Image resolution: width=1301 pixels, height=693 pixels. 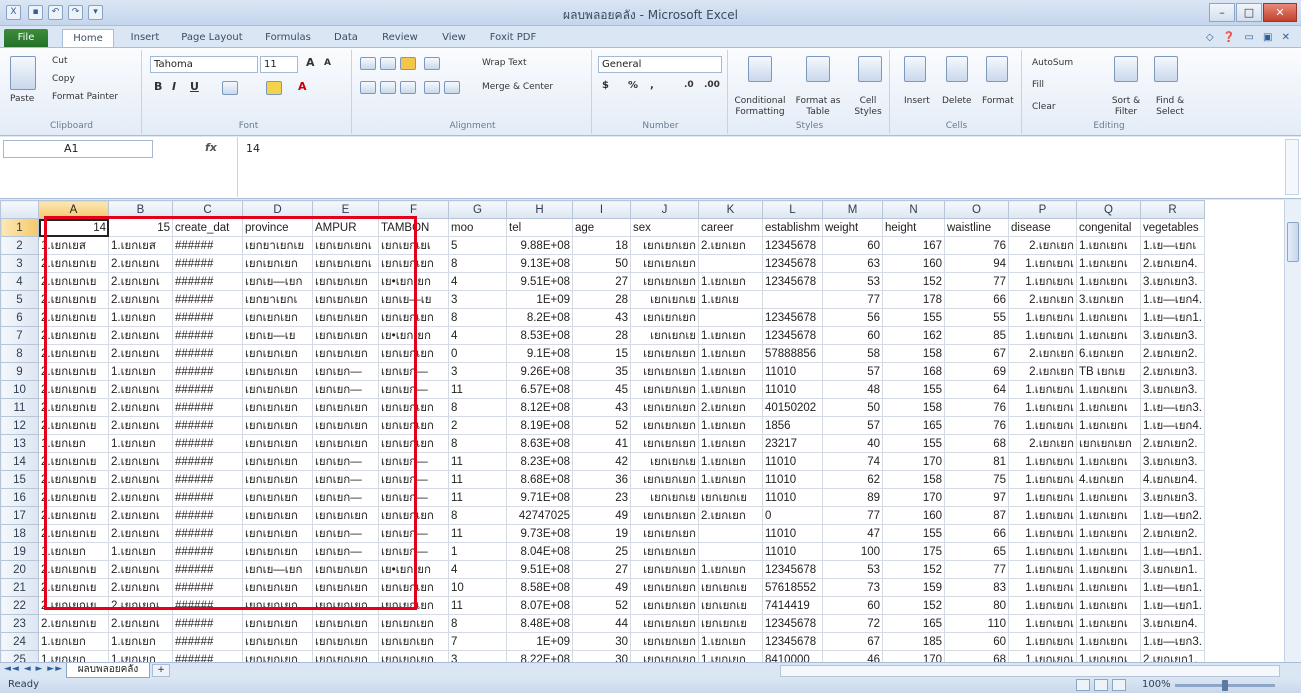 I want to click on cell-l22: 7414419, so click(x=792, y=605).